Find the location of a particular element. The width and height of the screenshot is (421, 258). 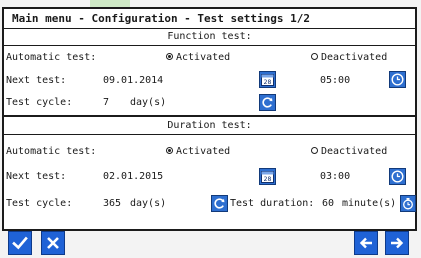

function-test-heading: Function test: is located at coordinates (209, 36).